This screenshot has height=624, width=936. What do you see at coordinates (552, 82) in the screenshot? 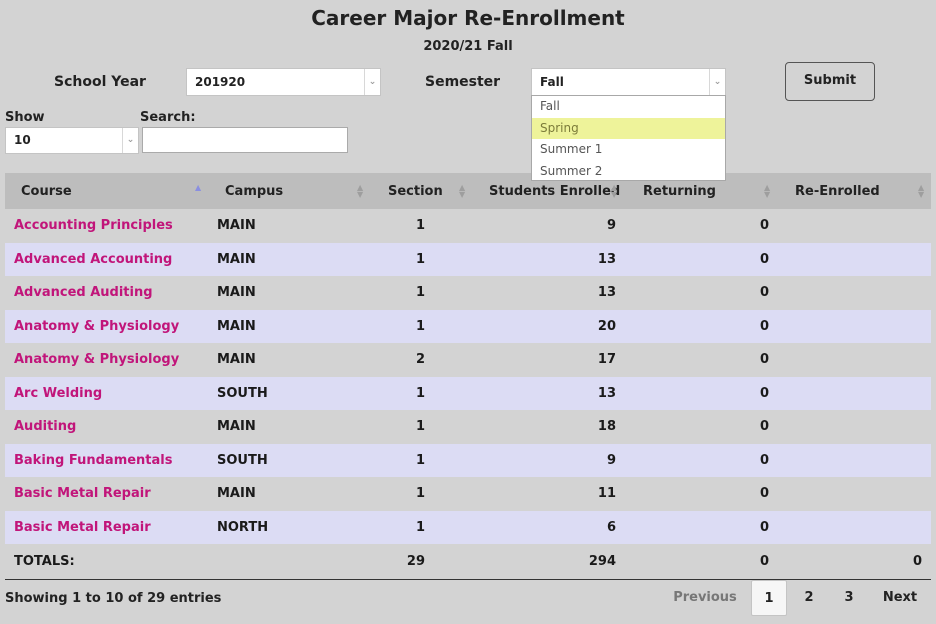
I see `semester-value: Fall` at bounding box center [552, 82].